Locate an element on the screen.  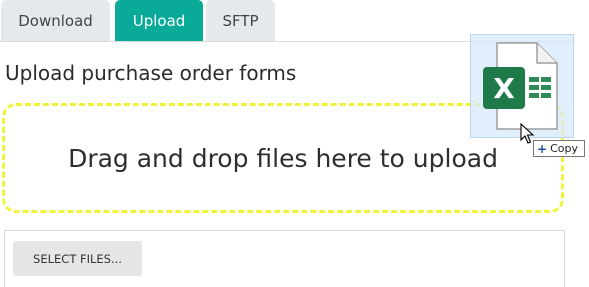
copy-tooltip: + Copy is located at coordinates (559, 148).